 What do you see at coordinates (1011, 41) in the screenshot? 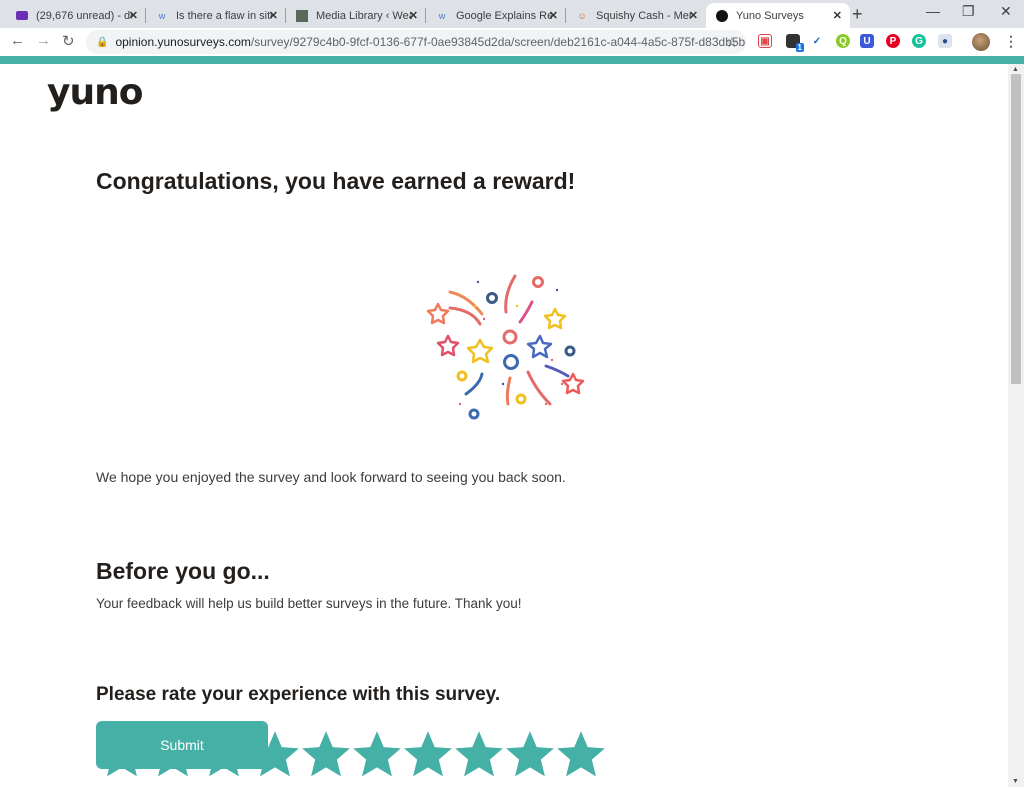
I see `browser-menu-icon: ⋮` at bounding box center [1011, 41].